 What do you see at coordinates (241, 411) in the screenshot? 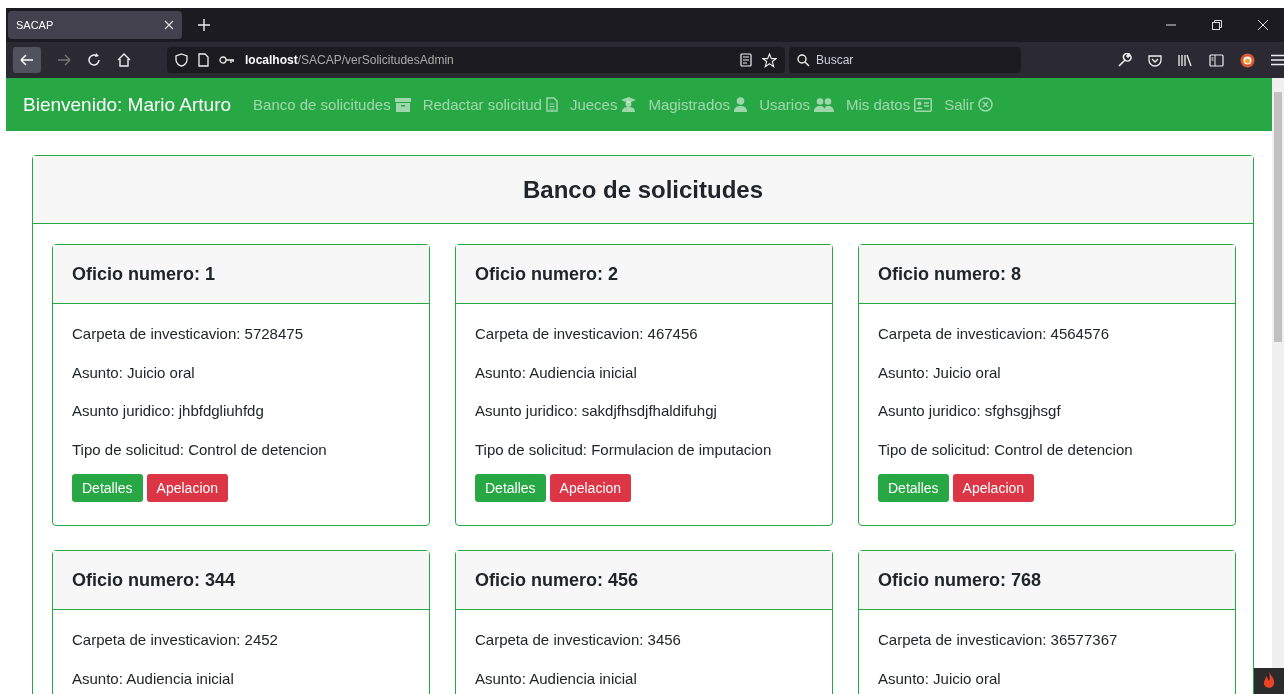
I see `card-field: Asunto juridico: jhbfdgliuhfdg` at bounding box center [241, 411].